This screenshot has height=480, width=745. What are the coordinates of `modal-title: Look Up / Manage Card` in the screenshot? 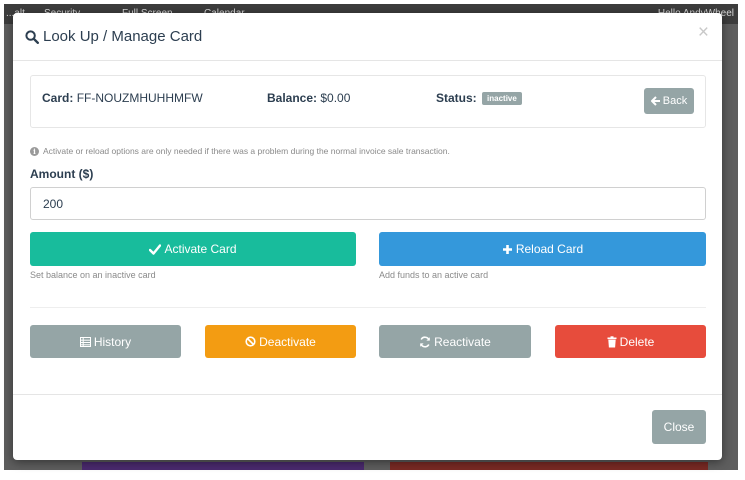 It's located at (113, 36).